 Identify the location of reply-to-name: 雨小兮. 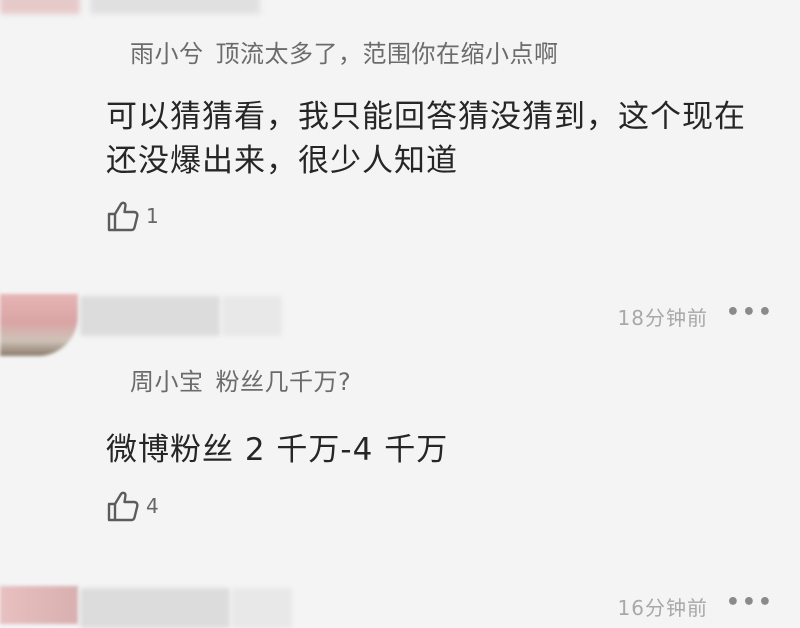
(167, 54).